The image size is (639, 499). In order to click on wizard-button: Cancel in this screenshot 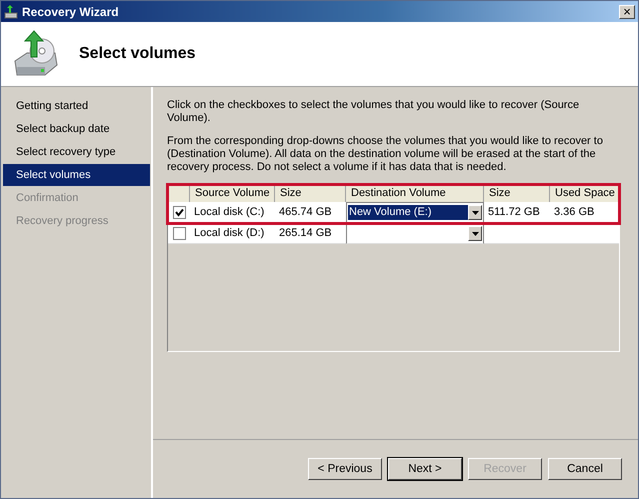, I will do `click(585, 469)`.